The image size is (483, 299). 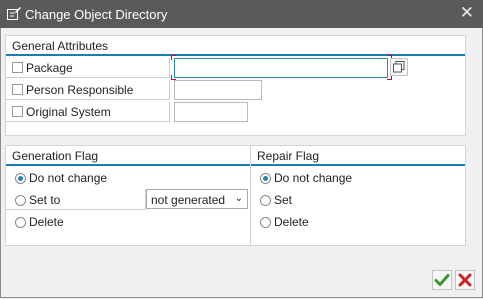 I want to click on package-label-cell: Package, so click(x=88, y=68).